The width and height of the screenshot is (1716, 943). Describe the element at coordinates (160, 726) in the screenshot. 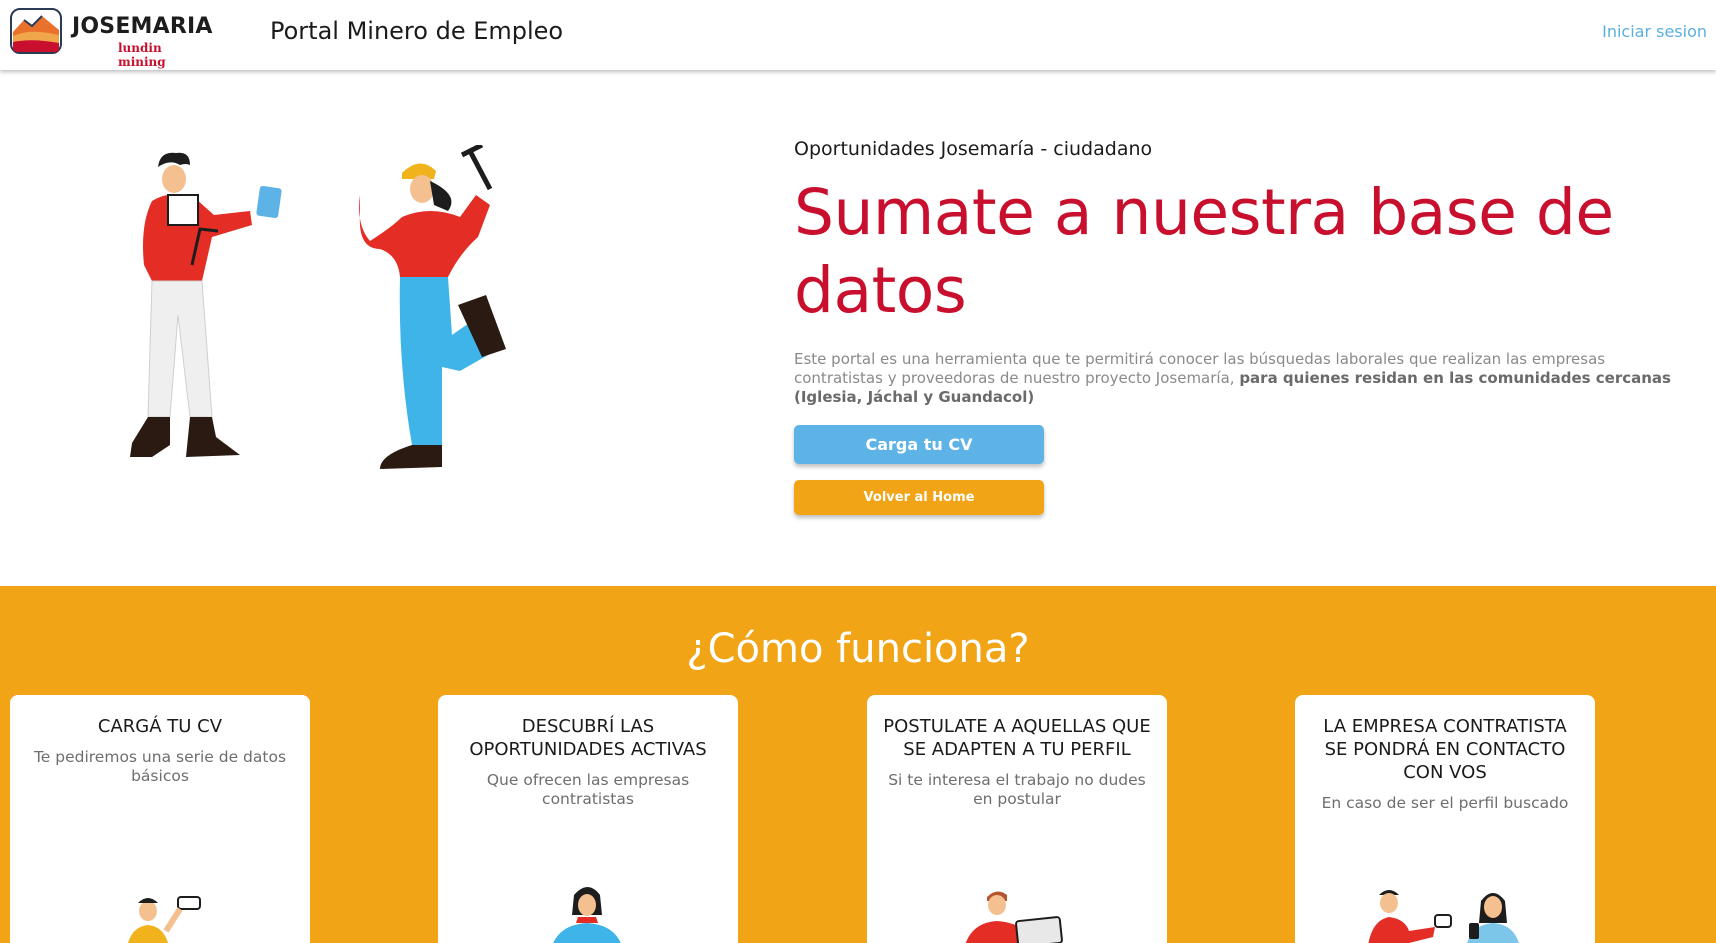

I see `step-card-title: CARGÁ TU CV` at that location.